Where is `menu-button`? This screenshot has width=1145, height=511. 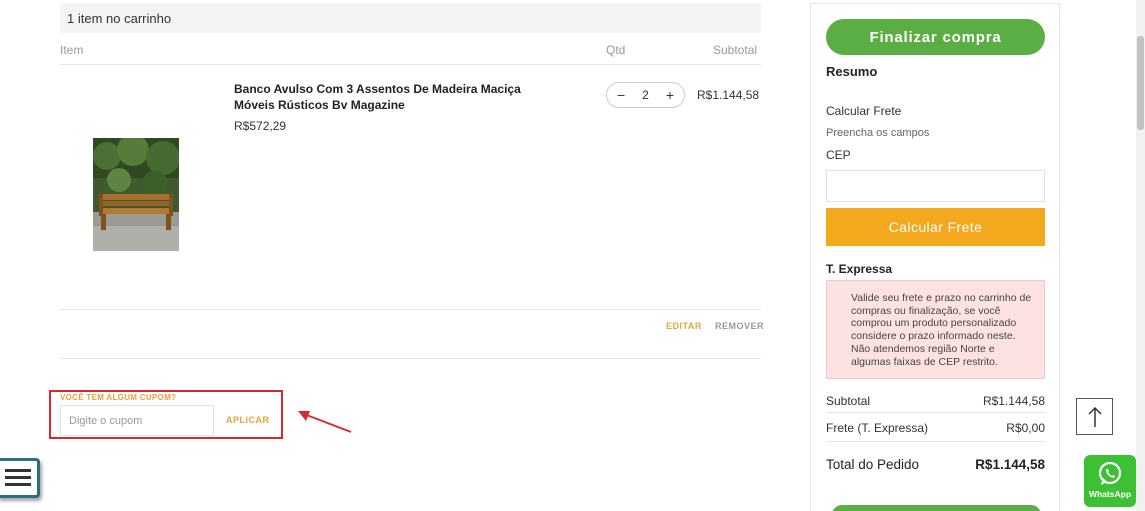 menu-button is located at coordinates (20, 478).